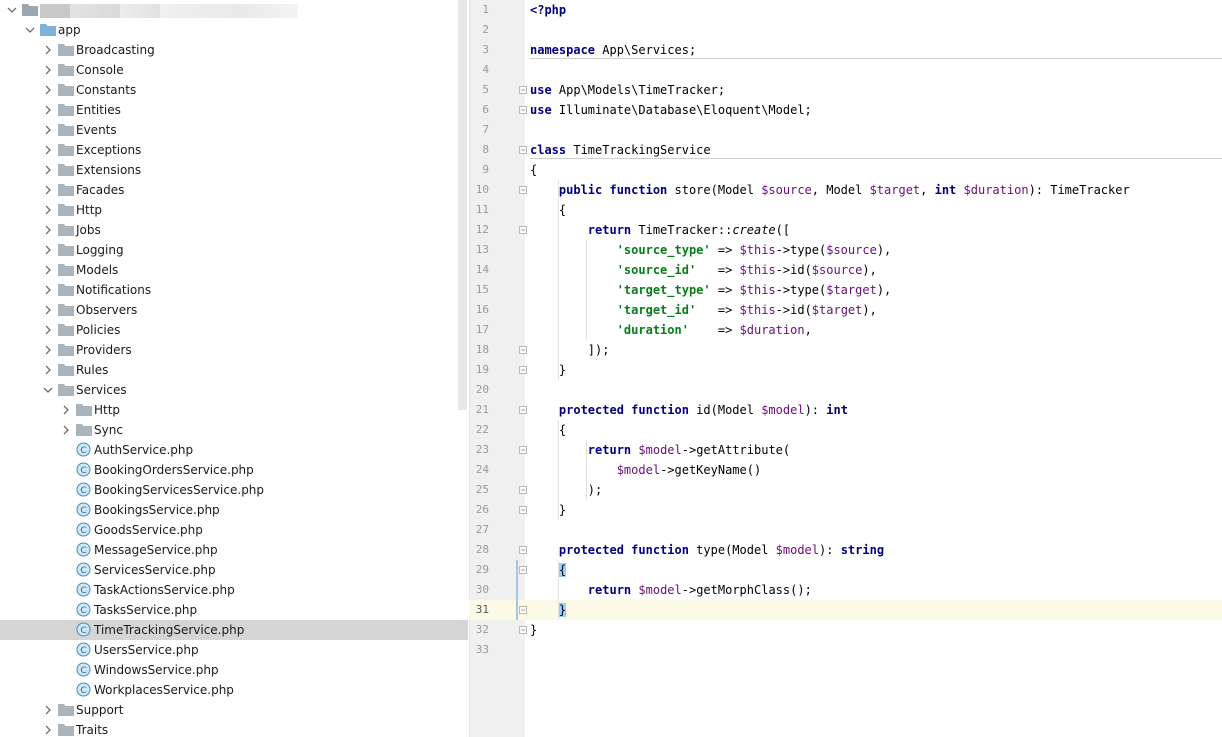  What do you see at coordinates (845, 610) in the screenshot?
I see `code-line: 31 }` at bounding box center [845, 610].